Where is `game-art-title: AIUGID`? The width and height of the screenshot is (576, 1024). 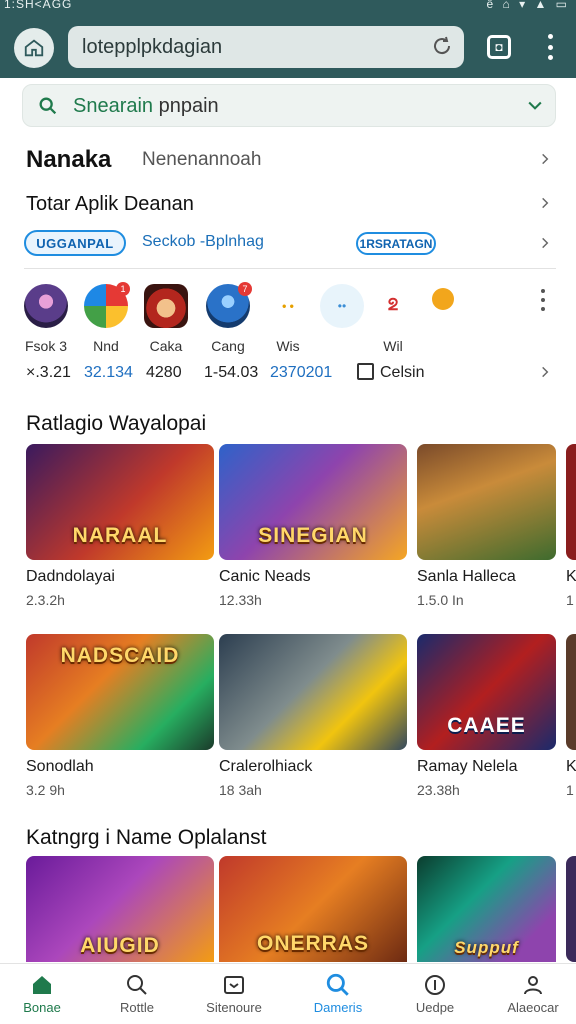
game-art-title: AIUGID is located at coordinates (120, 945).